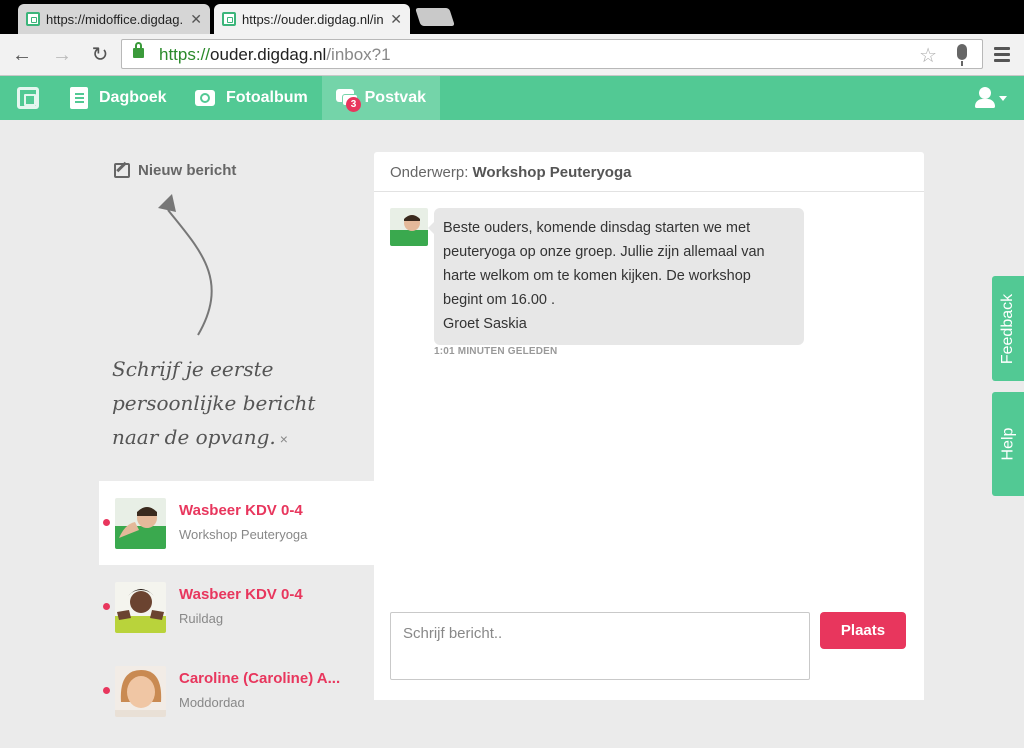 This screenshot has width=1024, height=748. I want to click on forward-arrow-icon: →, so click(62, 55).